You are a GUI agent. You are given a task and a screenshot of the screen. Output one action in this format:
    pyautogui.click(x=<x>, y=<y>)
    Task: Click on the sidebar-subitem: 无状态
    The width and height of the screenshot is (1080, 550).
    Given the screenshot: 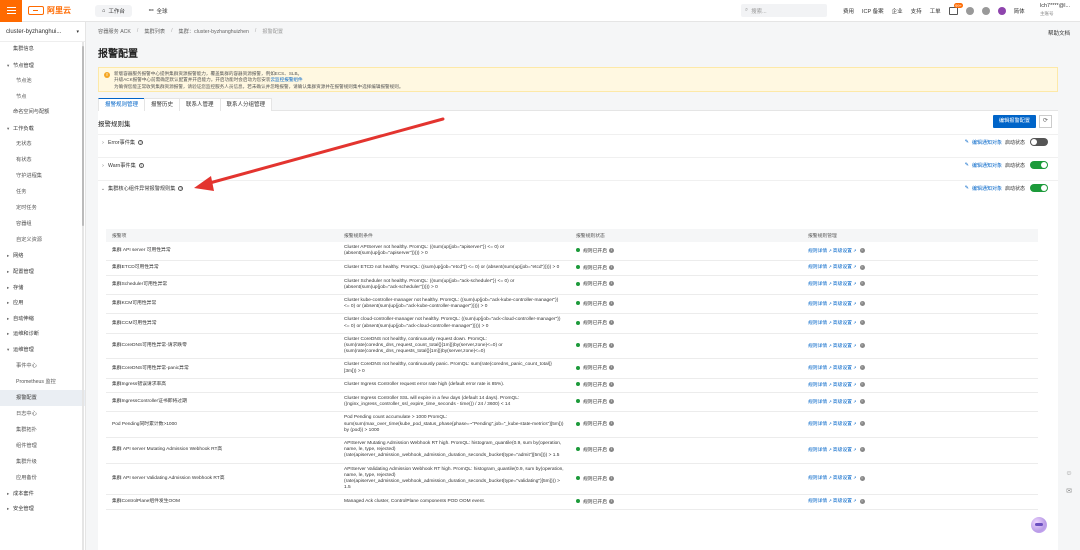 What is the action you would take?
    pyautogui.click(x=42, y=144)
    